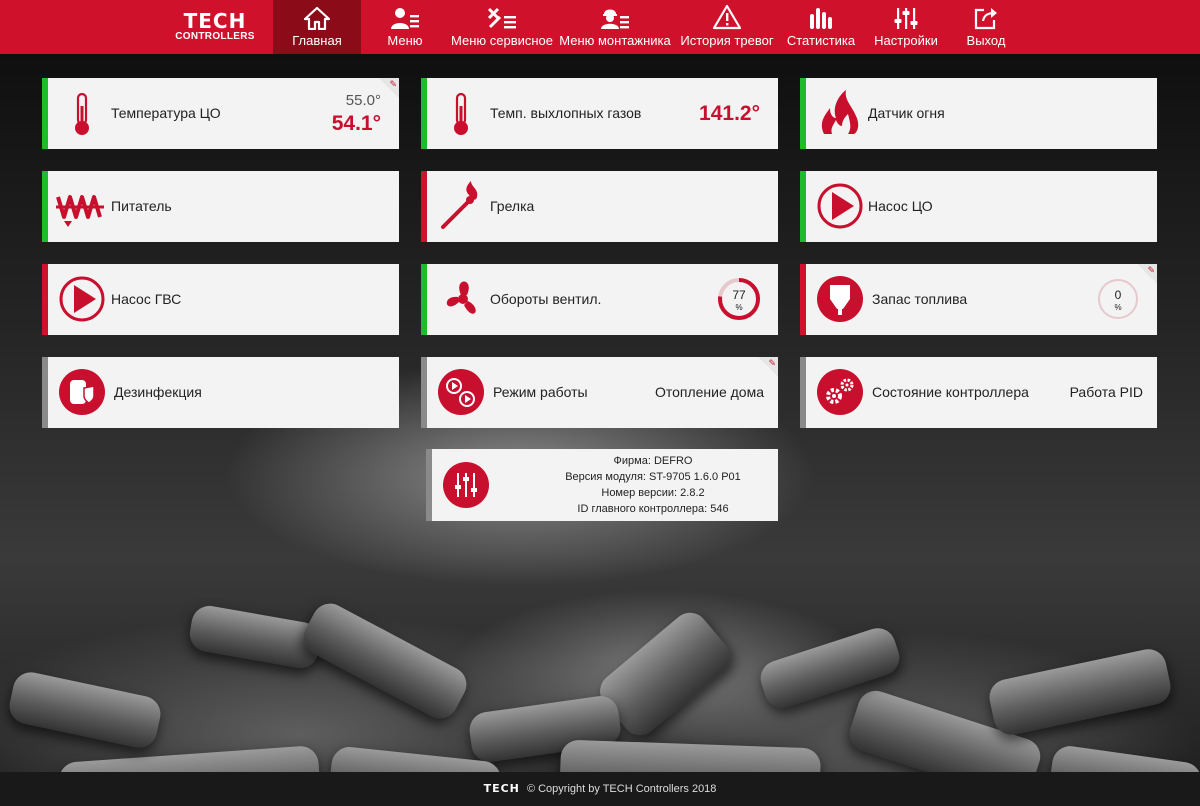  What do you see at coordinates (501, 18) in the screenshot?
I see `tools-icon` at bounding box center [501, 18].